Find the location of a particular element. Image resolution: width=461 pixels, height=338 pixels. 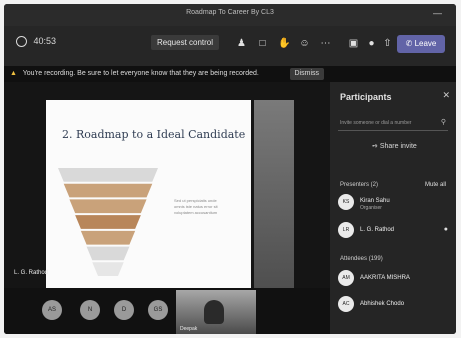

close-icon: ✕ is located at coordinates (446, 95).